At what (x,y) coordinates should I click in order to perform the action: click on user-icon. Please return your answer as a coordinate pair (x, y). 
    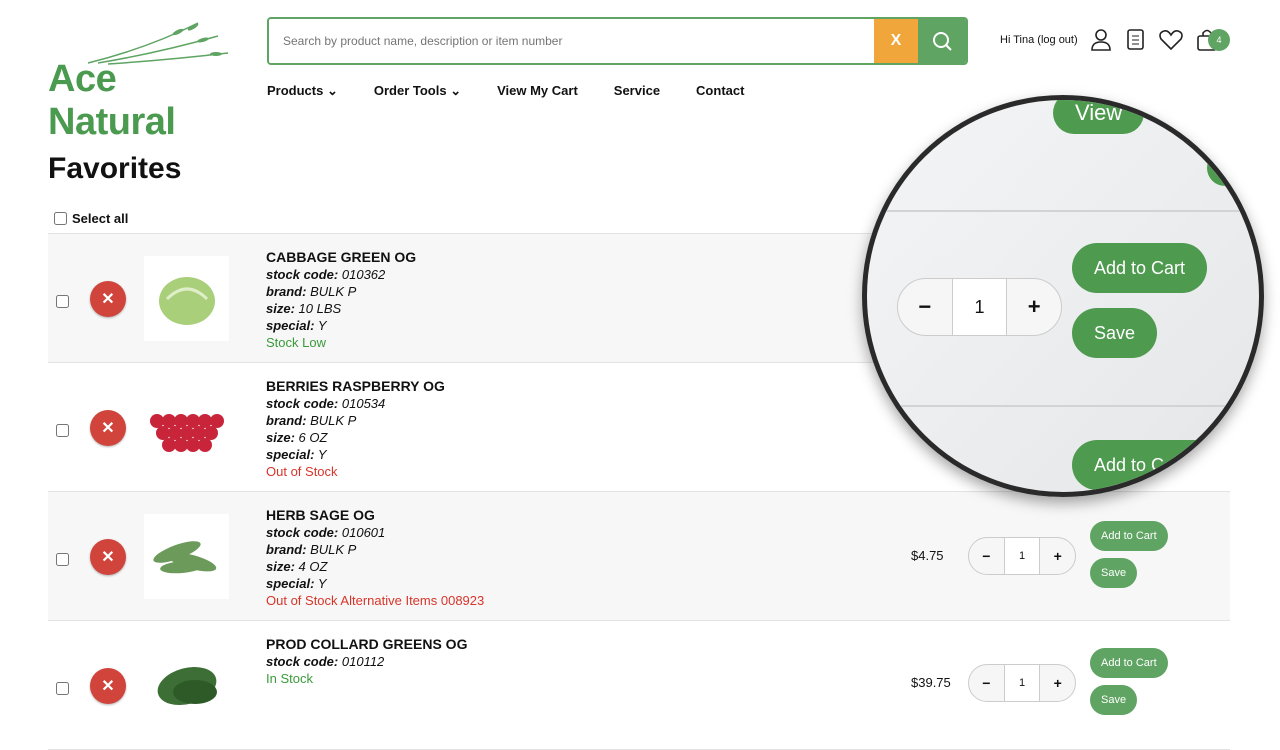
    Looking at the image, I should click on (1101, 40).